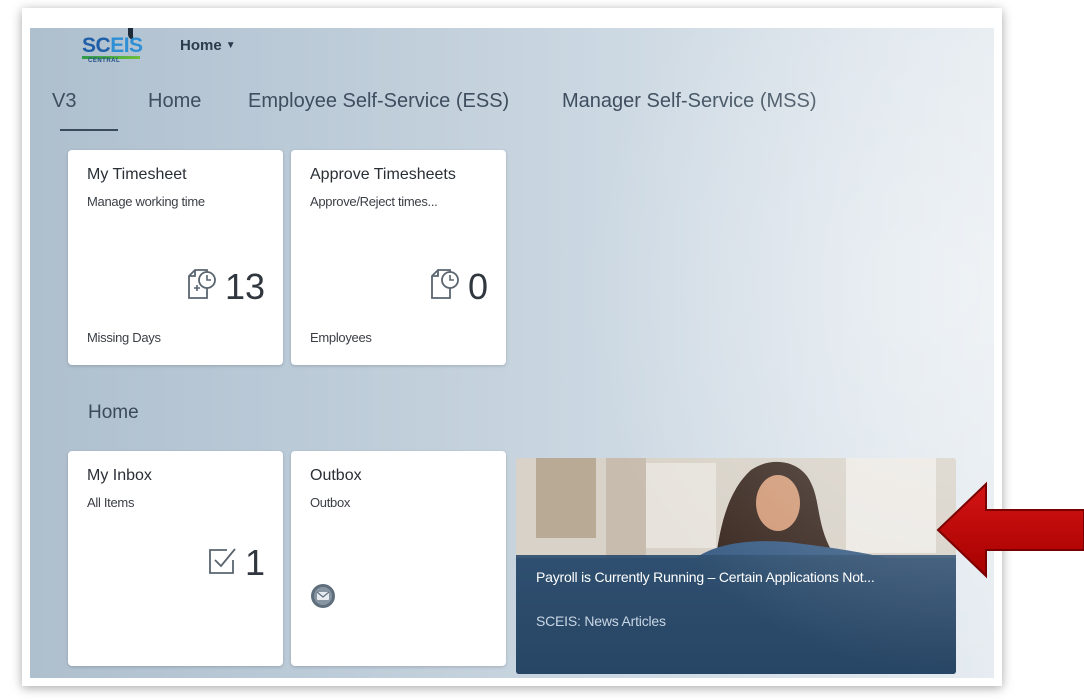  I want to click on home-menu-button: Home ▼, so click(208, 45).